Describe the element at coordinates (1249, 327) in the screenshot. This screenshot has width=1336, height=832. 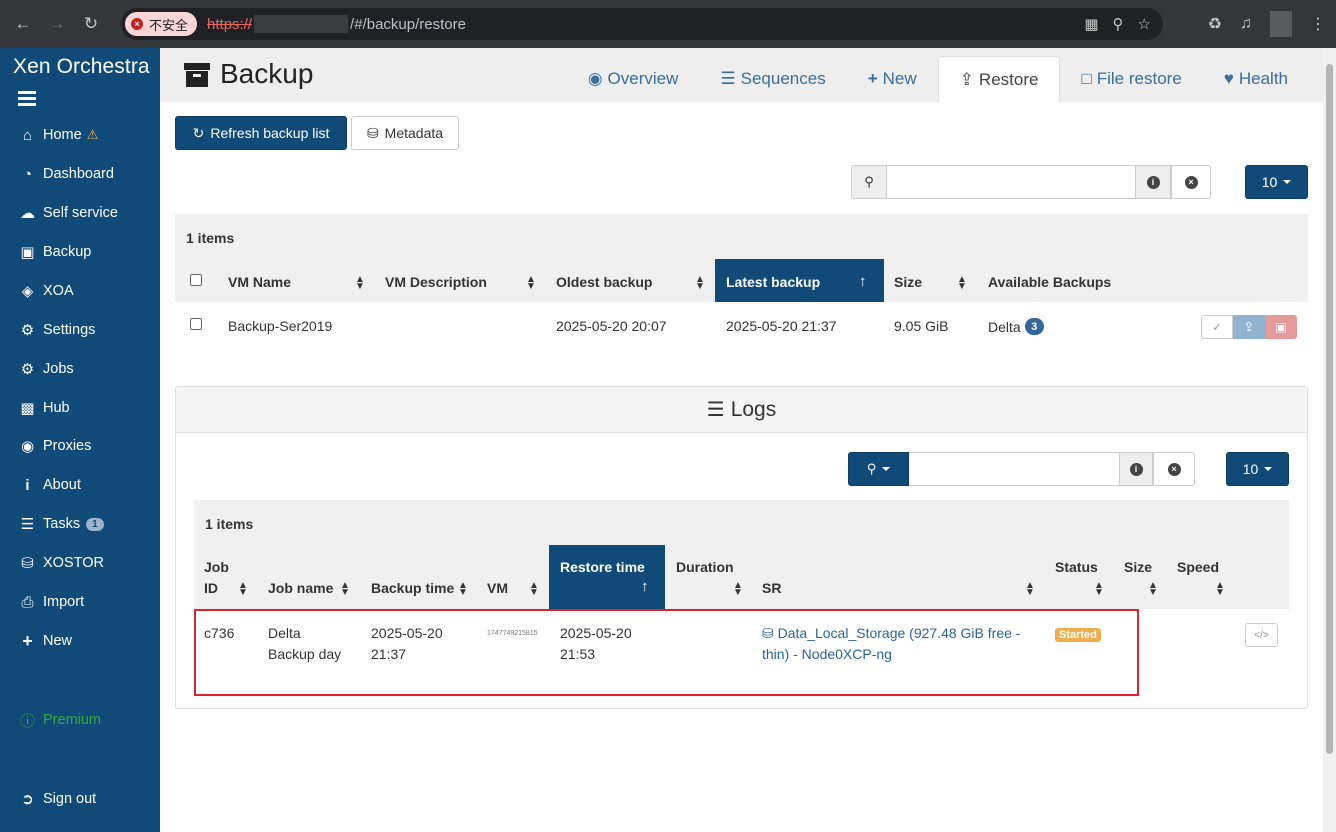
I see `restore-upload-icon: ⇪` at that location.